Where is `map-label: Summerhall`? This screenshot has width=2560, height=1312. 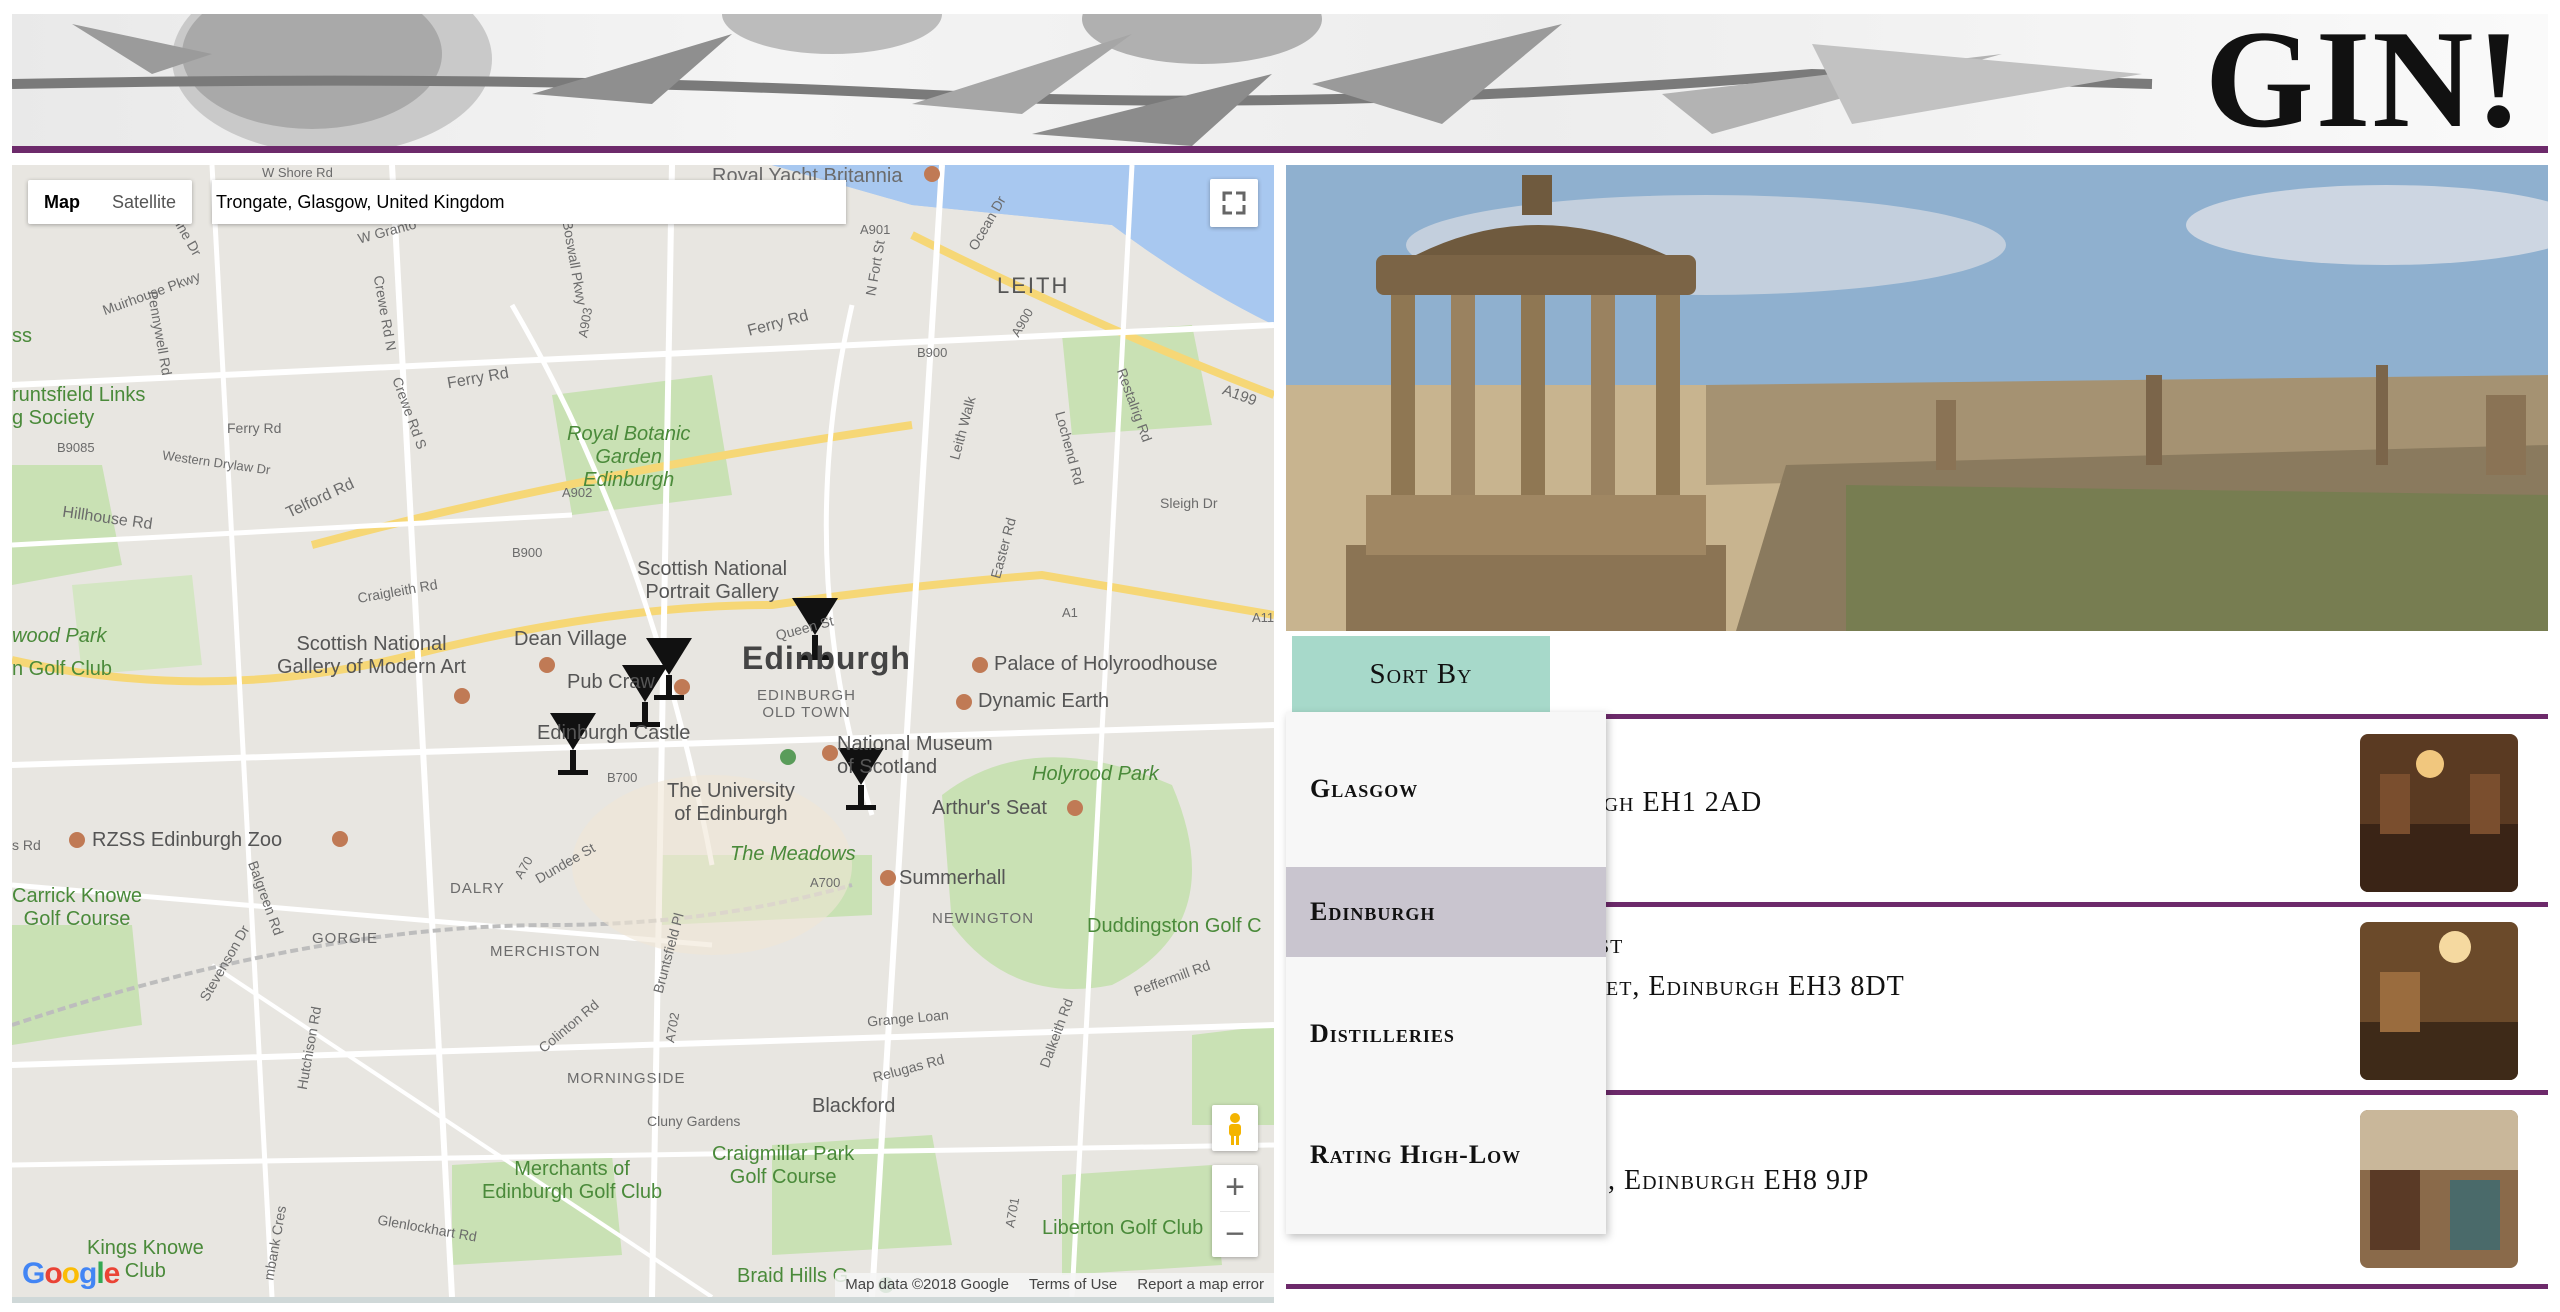
map-label: Summerhall is located at coordinates (952, 878).